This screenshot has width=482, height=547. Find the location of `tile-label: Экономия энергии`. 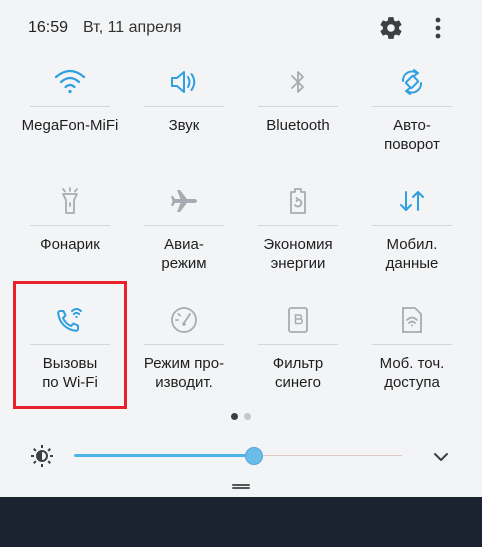

tile-label: Экономия энергии is located at coordinates (298, 254).